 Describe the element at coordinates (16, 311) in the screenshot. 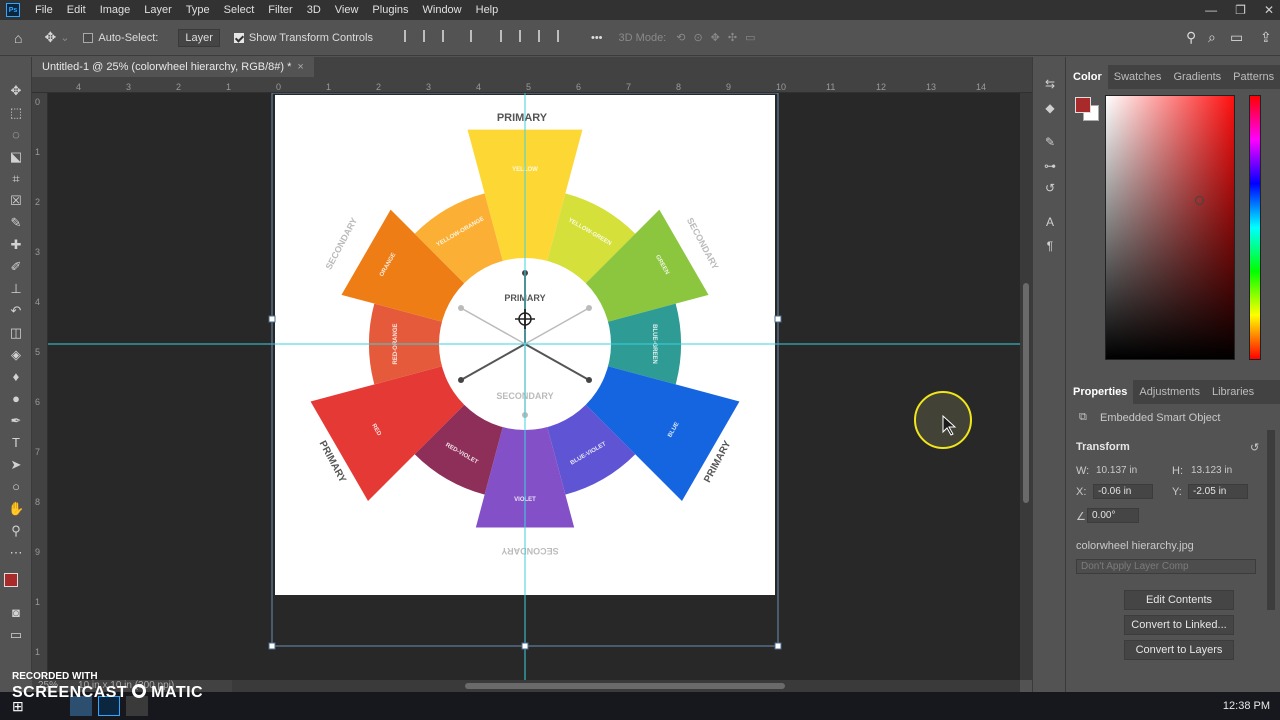

I see `history-brush-icon: ↶` at that location.